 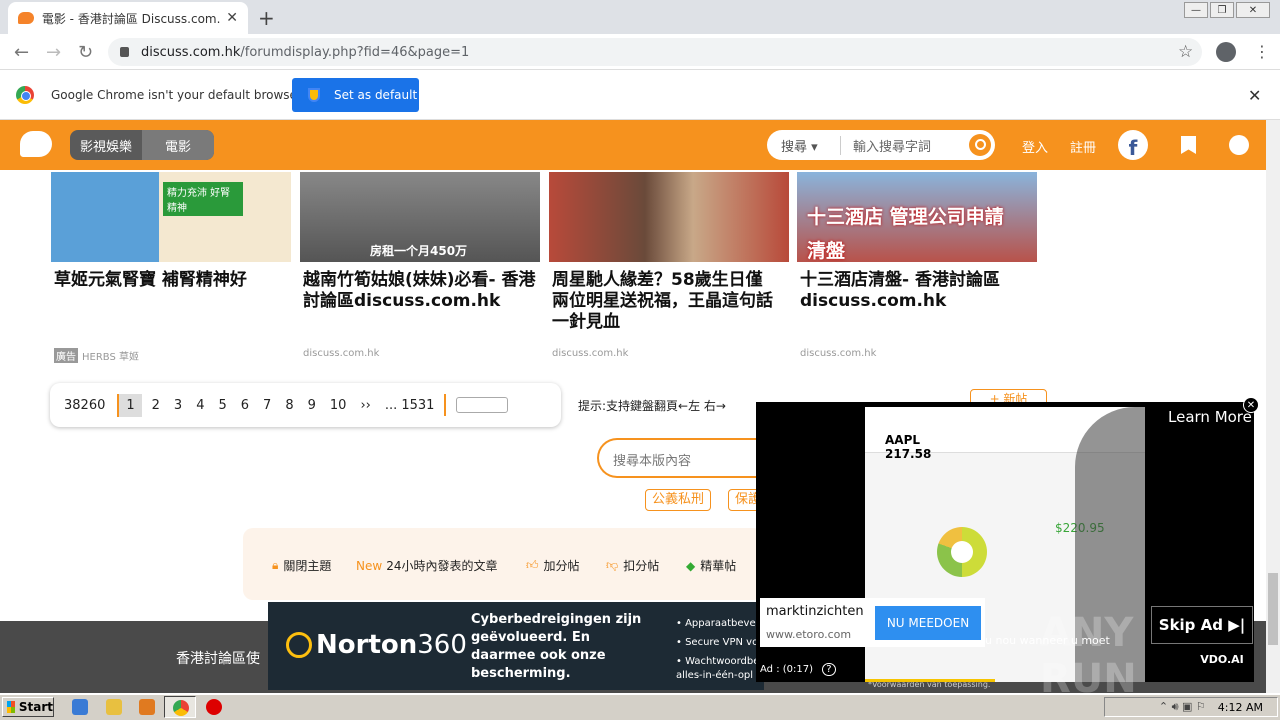 I want to click on chrome-logo-icon, so click(x=25, y=95).